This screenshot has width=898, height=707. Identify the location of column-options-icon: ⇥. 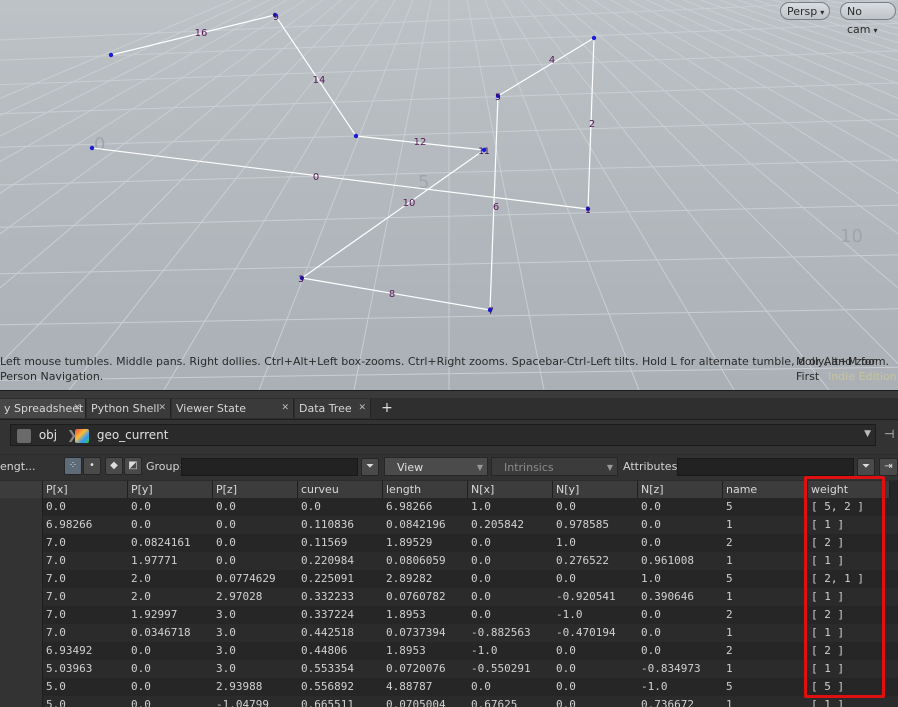
(888, 467).